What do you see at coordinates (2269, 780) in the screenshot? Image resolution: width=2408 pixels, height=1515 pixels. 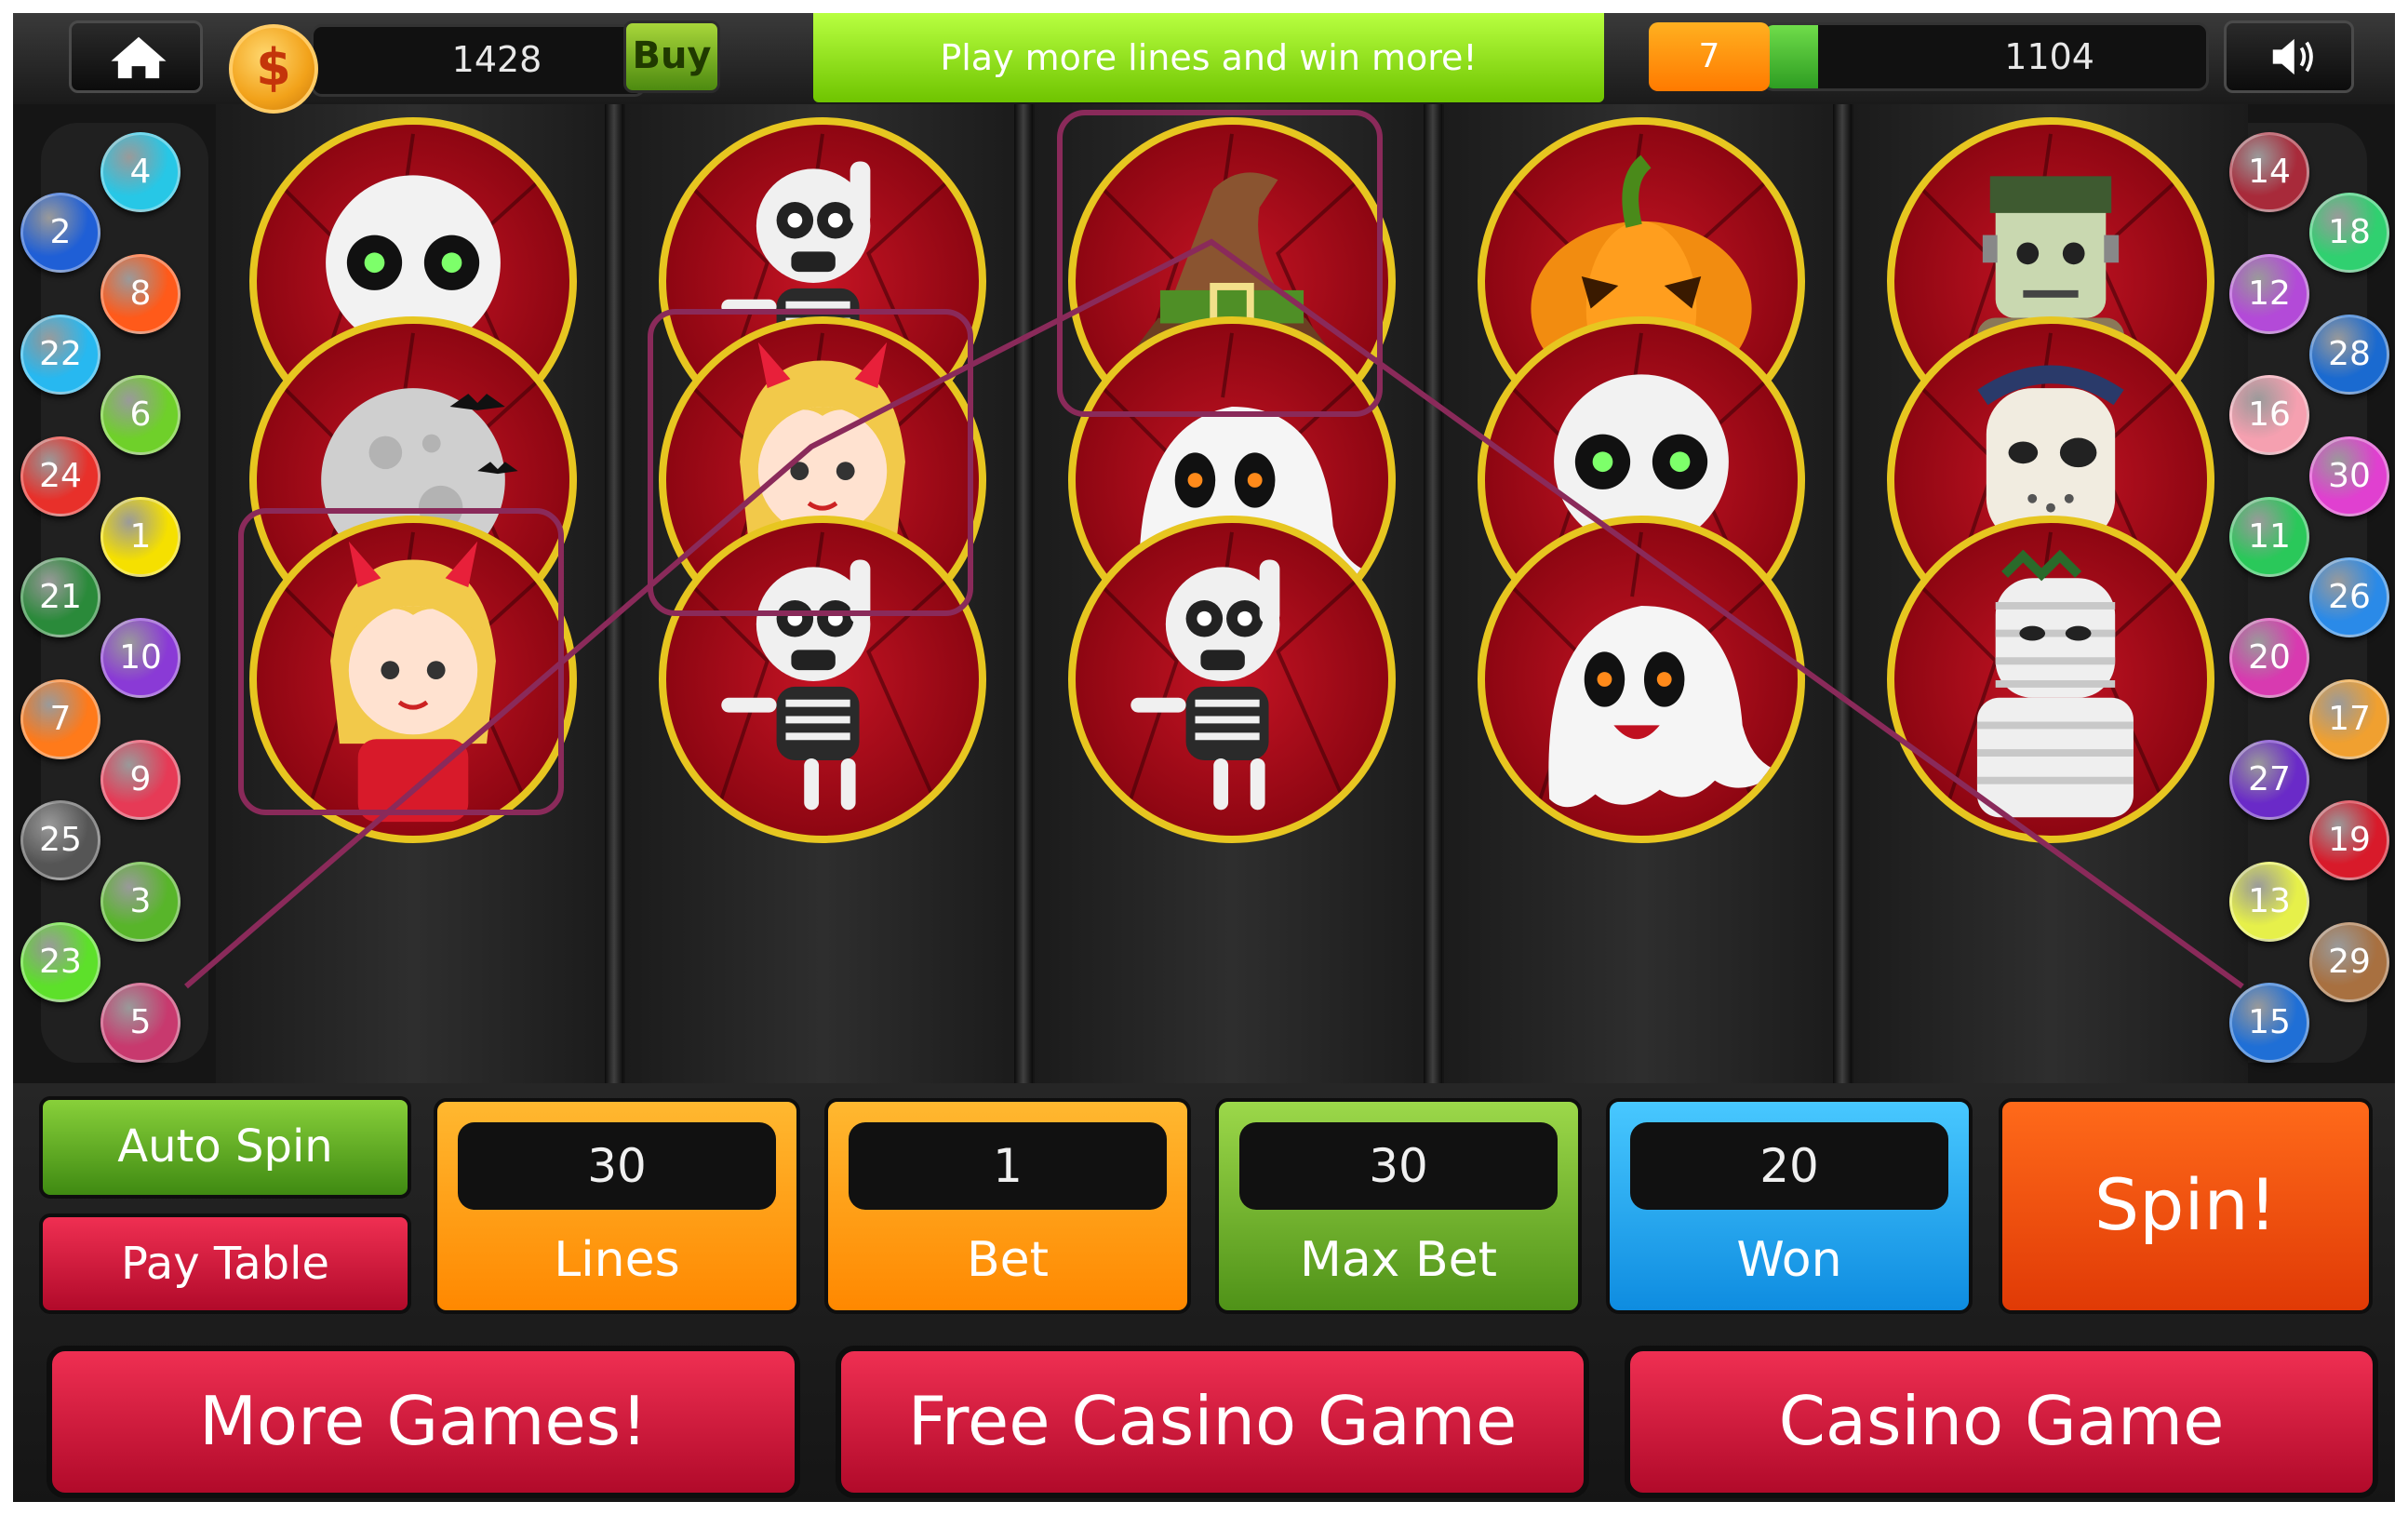 I see `payline-number-27: 27` at bounding box center [2269, 780].